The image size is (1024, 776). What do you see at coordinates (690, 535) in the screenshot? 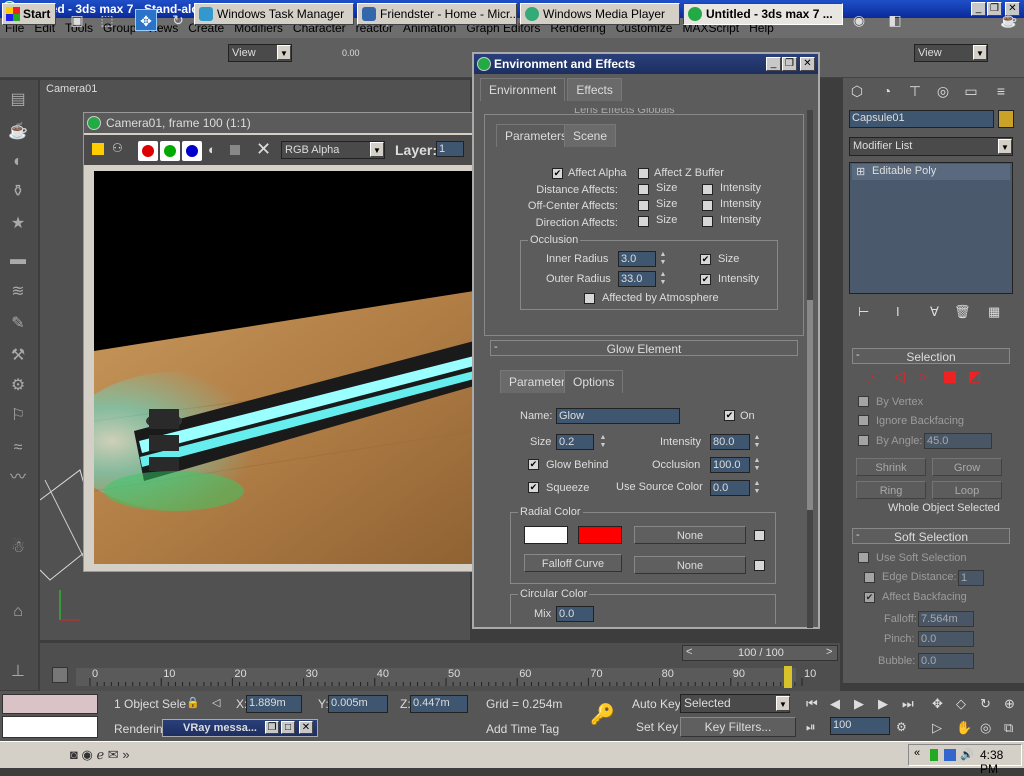
I see `radial-map-button: None` at bounding box center [690, 535].